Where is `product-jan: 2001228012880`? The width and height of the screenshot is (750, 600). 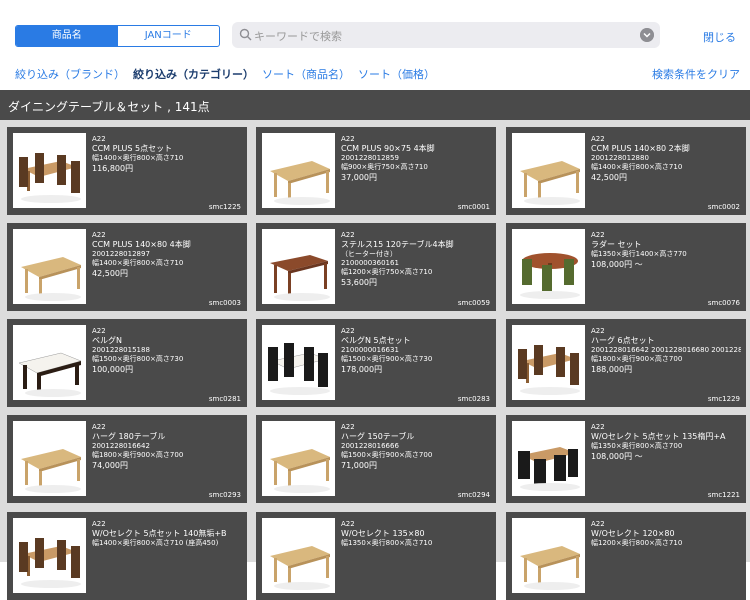 product-jan: 2001228012880 is located at coordinates (620, 158).